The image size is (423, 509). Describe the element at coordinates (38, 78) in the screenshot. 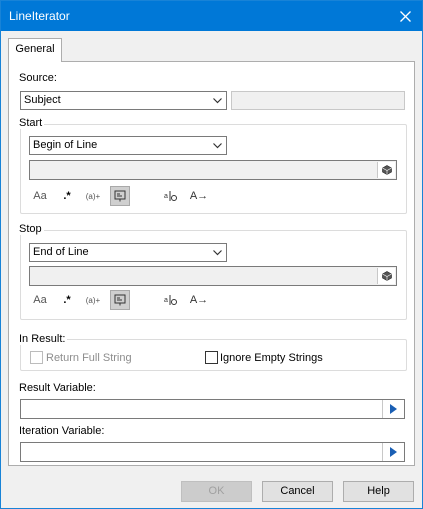

I see `source-label: Source:` at that location.